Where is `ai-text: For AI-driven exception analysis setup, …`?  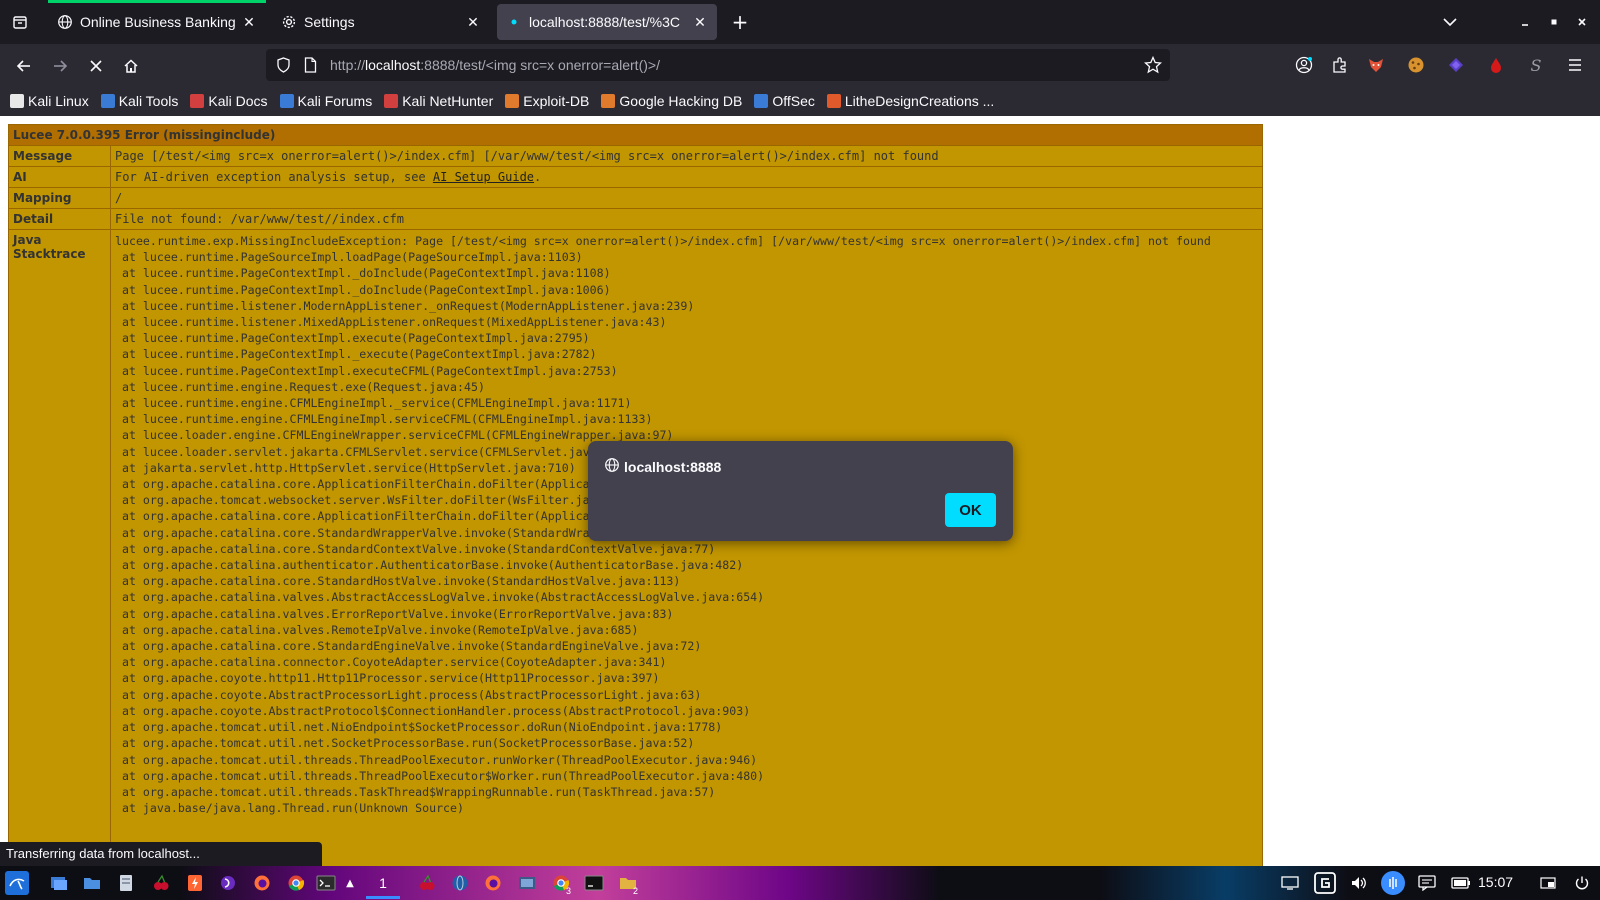 ai-text: For AI-driven exception analysis setup, … is located at coordinates (274, 177).